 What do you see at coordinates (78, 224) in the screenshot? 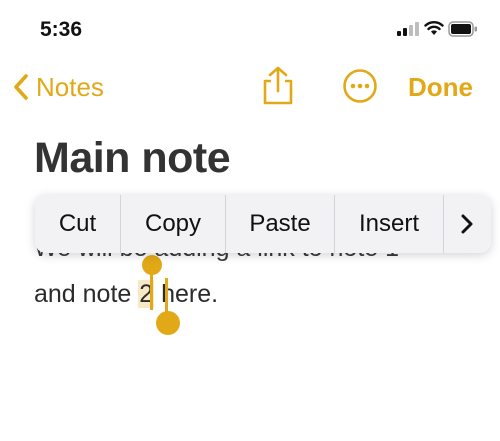
I see `cut-menu-item: Cut` at bounding box center [78, 224].